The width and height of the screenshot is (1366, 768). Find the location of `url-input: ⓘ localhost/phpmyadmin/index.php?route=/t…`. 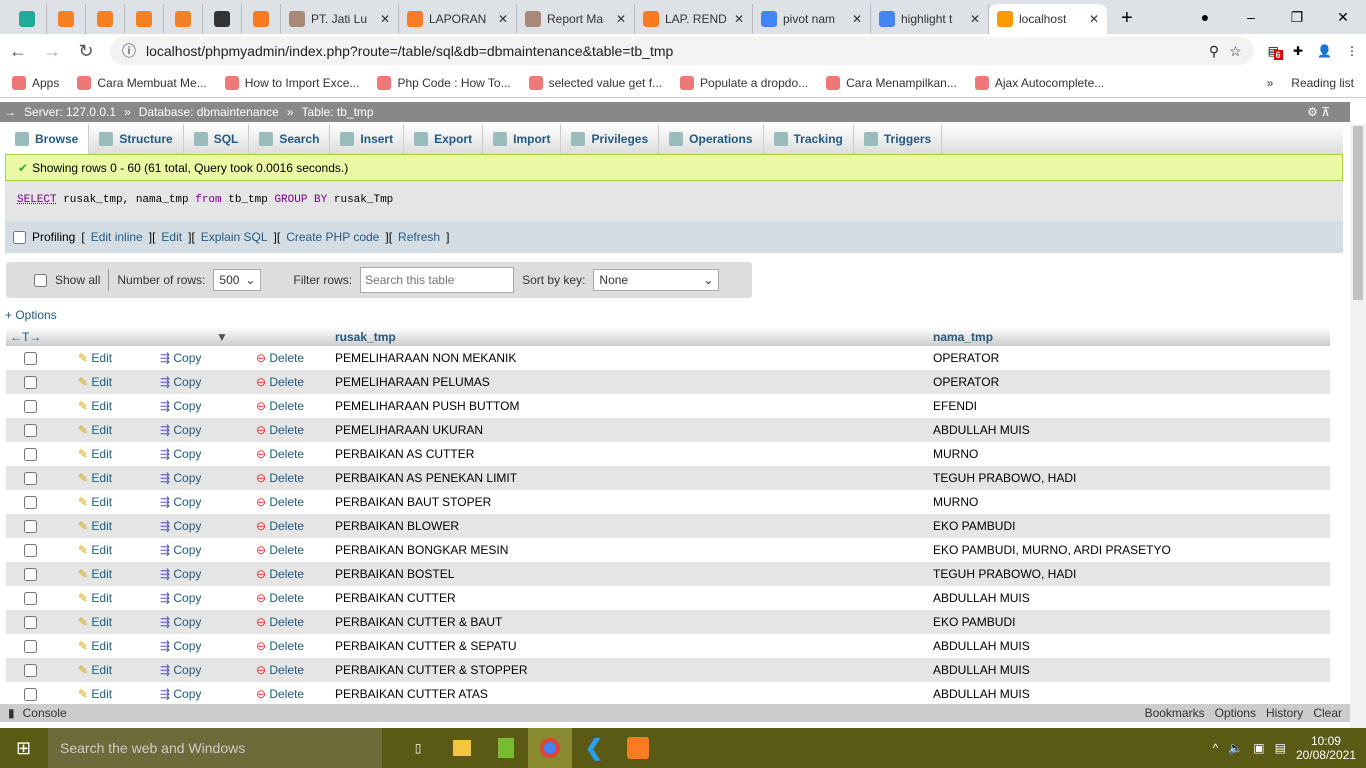

url-input: ⓘ localhost/phpmyadmin/index.php?route=/t… is located at coordinates (682, 51).